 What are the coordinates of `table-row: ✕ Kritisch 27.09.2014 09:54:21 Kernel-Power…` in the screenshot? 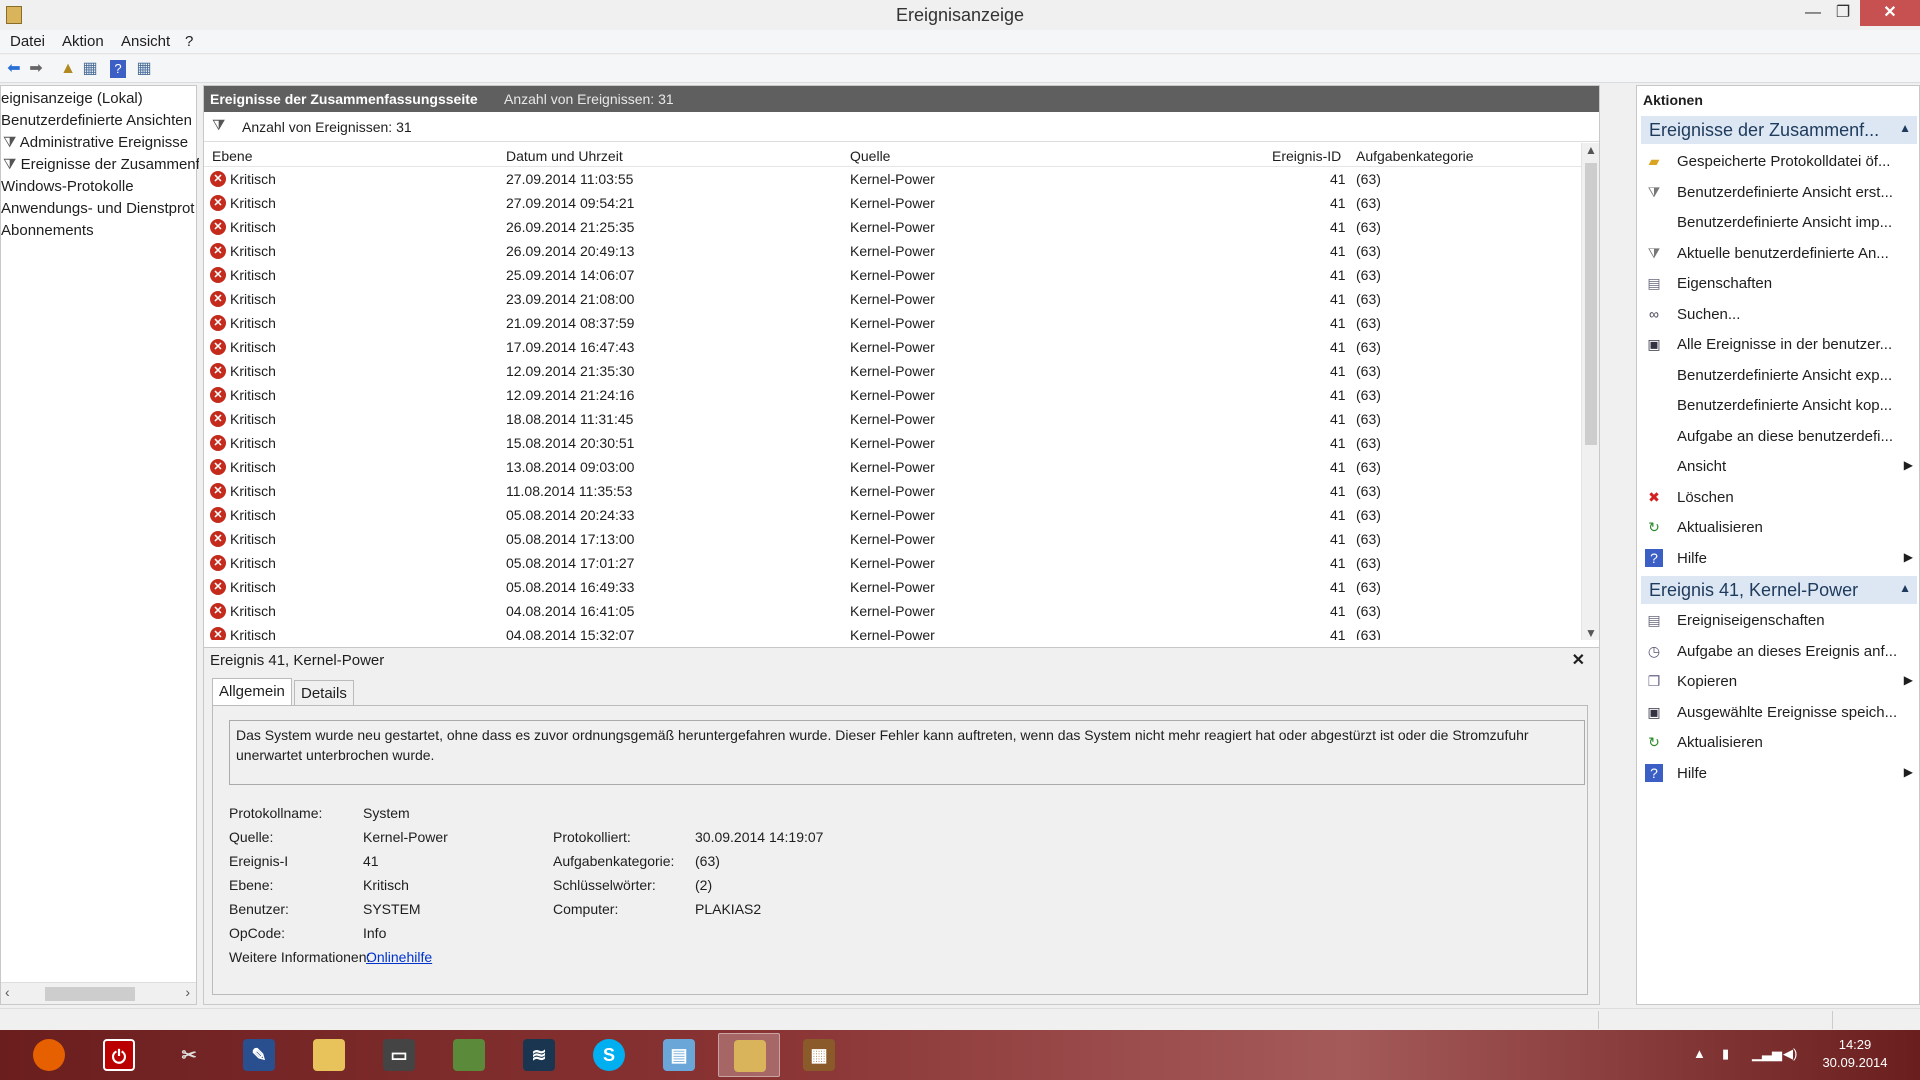 It's located at (891, 203).